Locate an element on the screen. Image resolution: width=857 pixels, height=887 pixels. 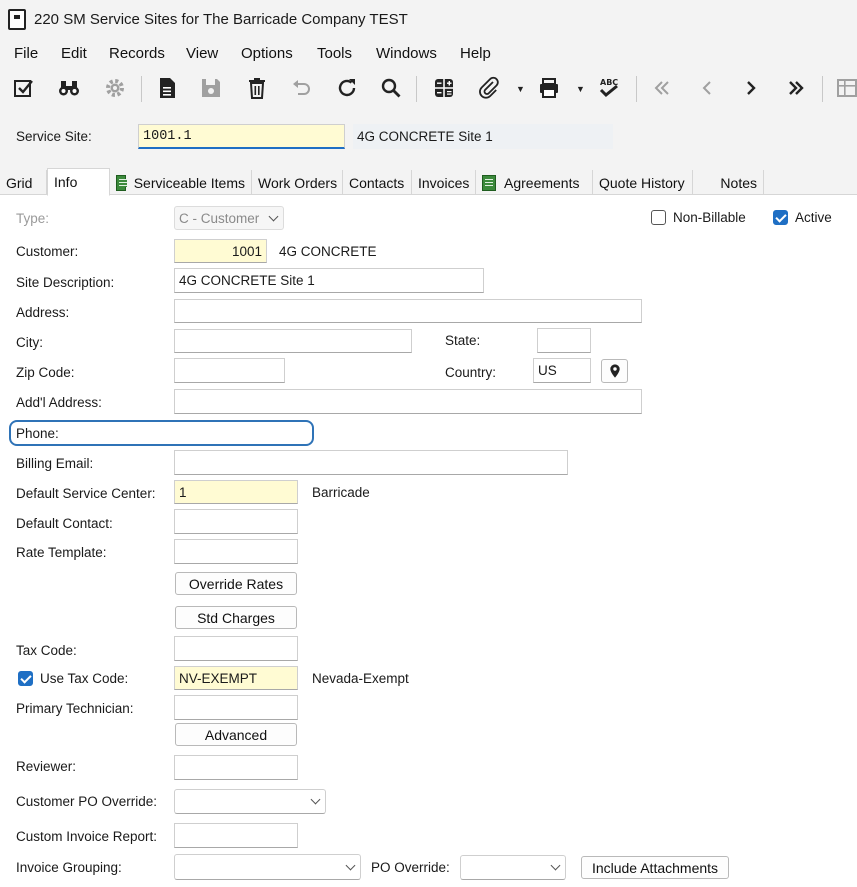
type-select-value: C - Customer is located at coordinates (219, 218).